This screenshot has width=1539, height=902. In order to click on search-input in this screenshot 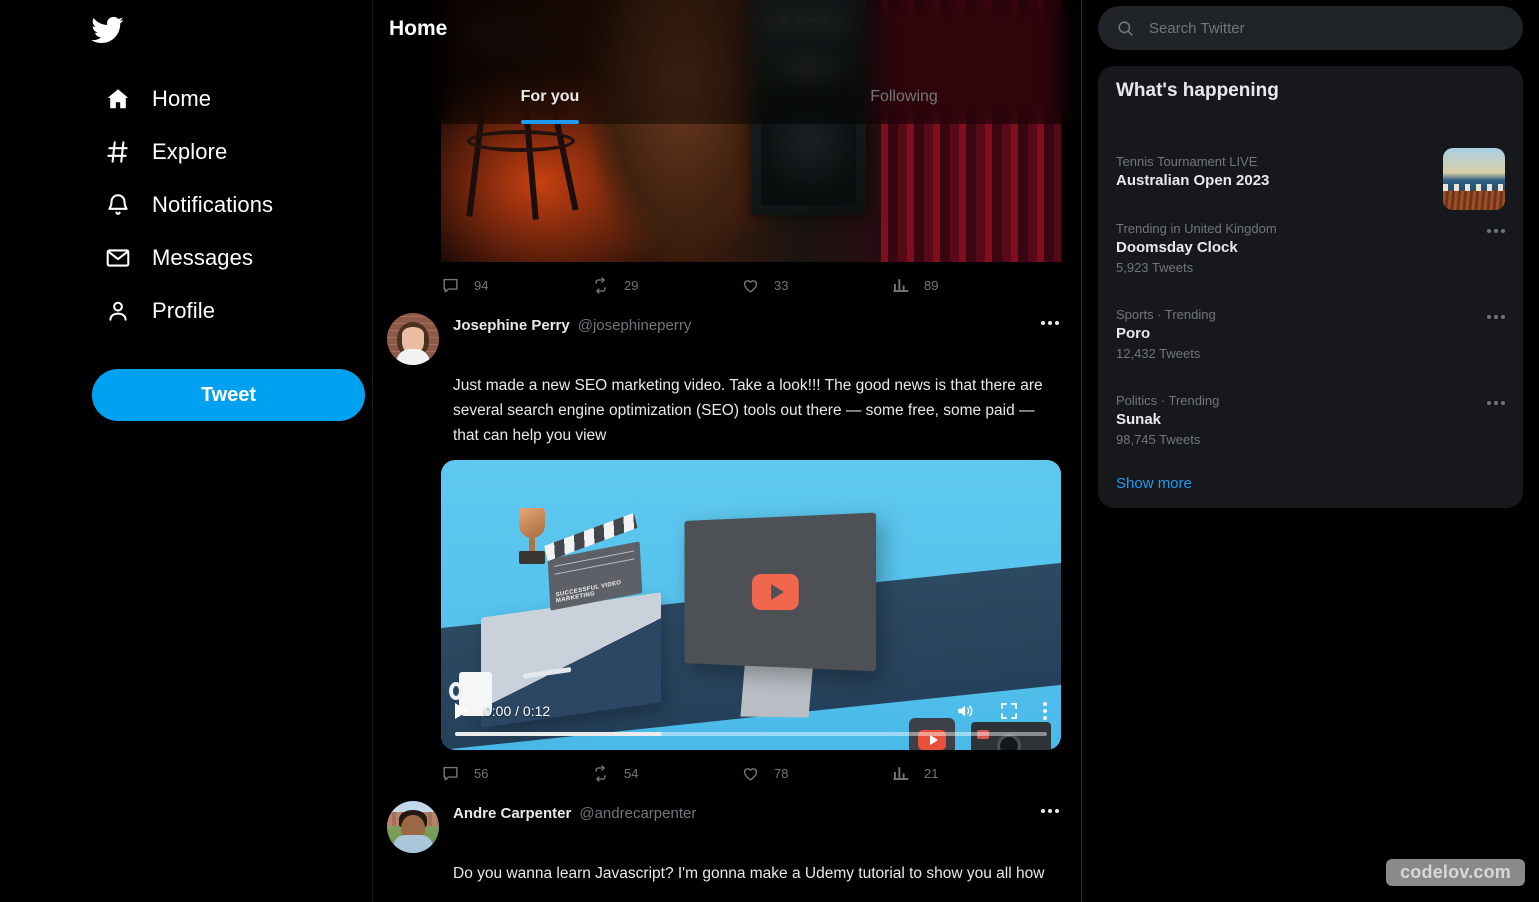, I will do `click(1327, 28)`.